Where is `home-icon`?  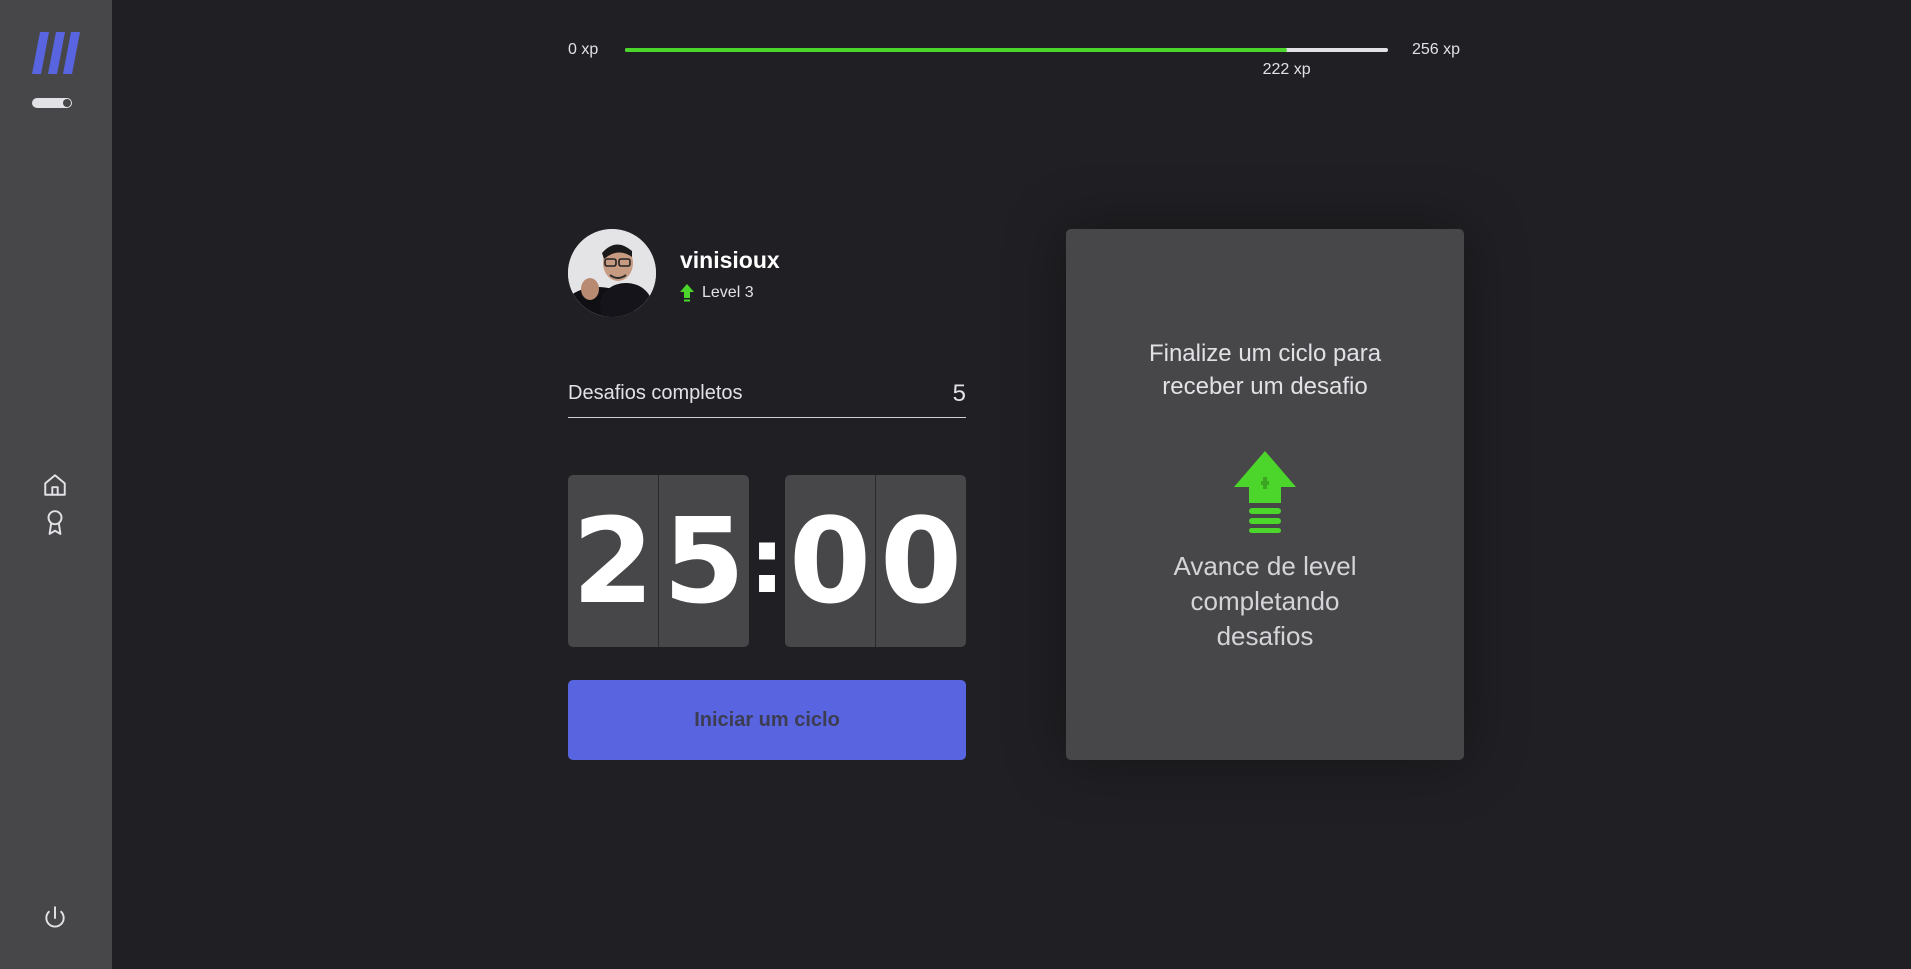
home-icon is located at coordinates (55, 485).